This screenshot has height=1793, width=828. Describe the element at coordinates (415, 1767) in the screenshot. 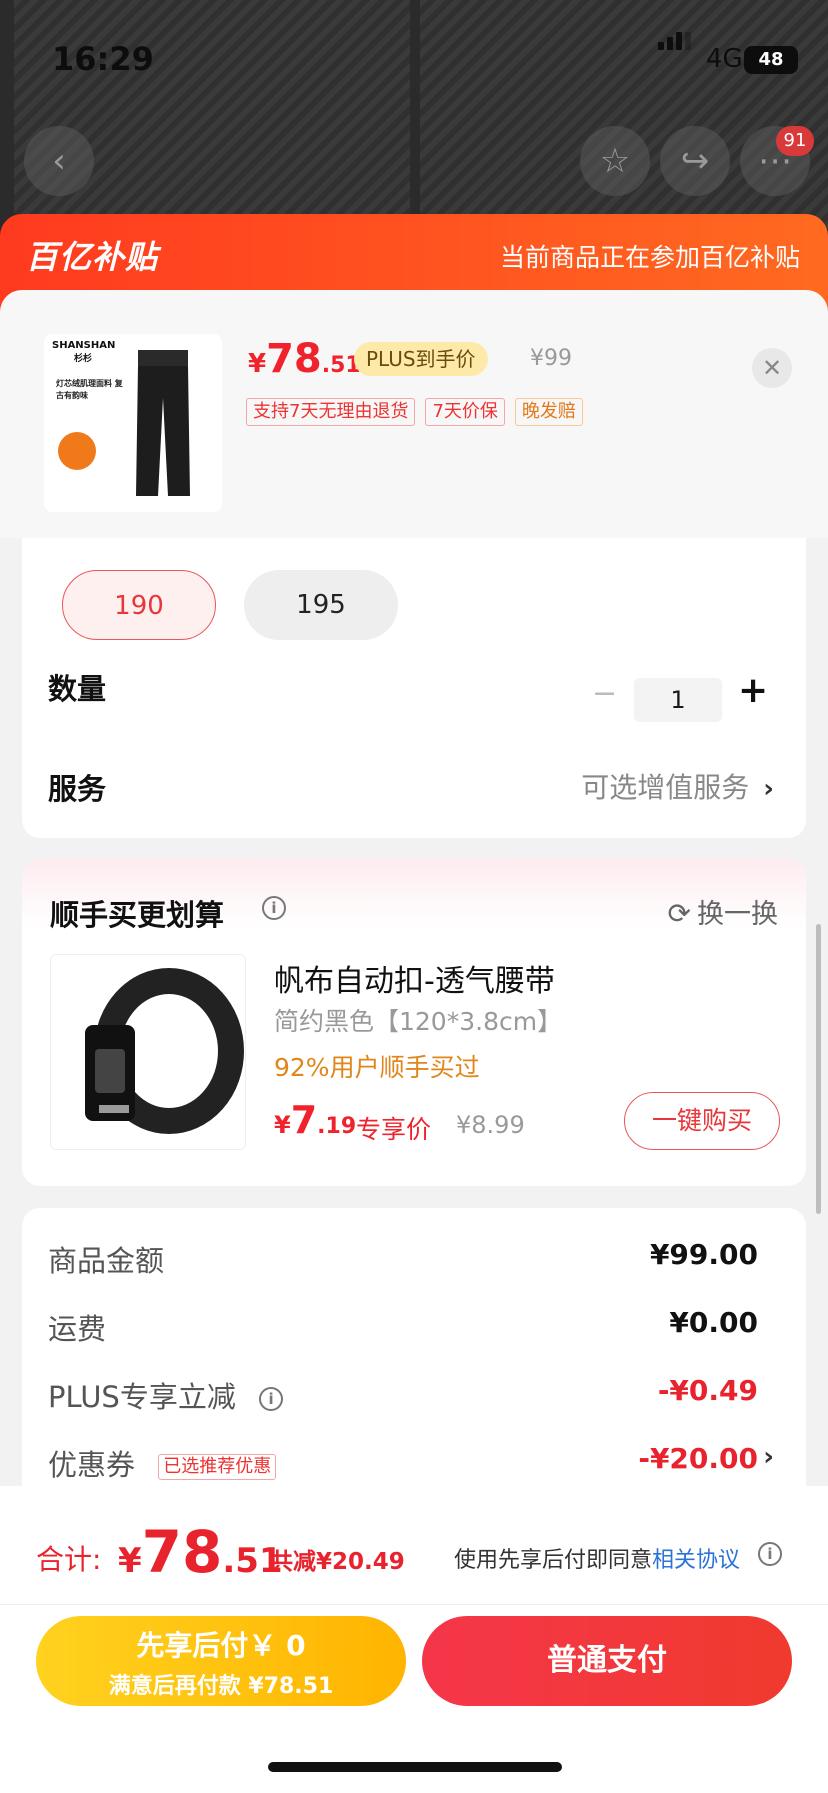

I see `home-indicator` at that location.